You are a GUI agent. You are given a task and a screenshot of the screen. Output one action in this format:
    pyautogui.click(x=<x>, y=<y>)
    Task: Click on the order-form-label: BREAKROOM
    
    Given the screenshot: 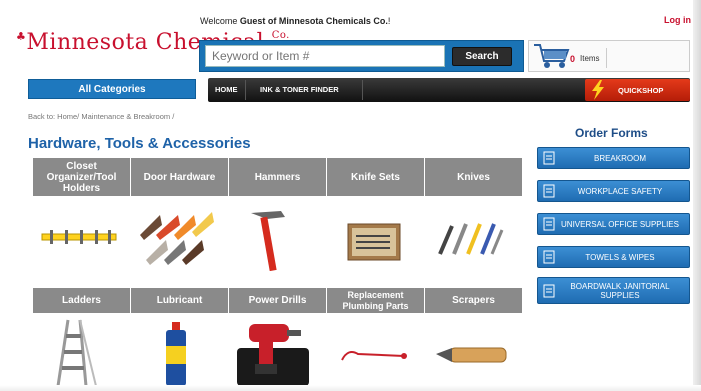 What is the action you would take?
    pyautogui.click(x=619, y=158)
    